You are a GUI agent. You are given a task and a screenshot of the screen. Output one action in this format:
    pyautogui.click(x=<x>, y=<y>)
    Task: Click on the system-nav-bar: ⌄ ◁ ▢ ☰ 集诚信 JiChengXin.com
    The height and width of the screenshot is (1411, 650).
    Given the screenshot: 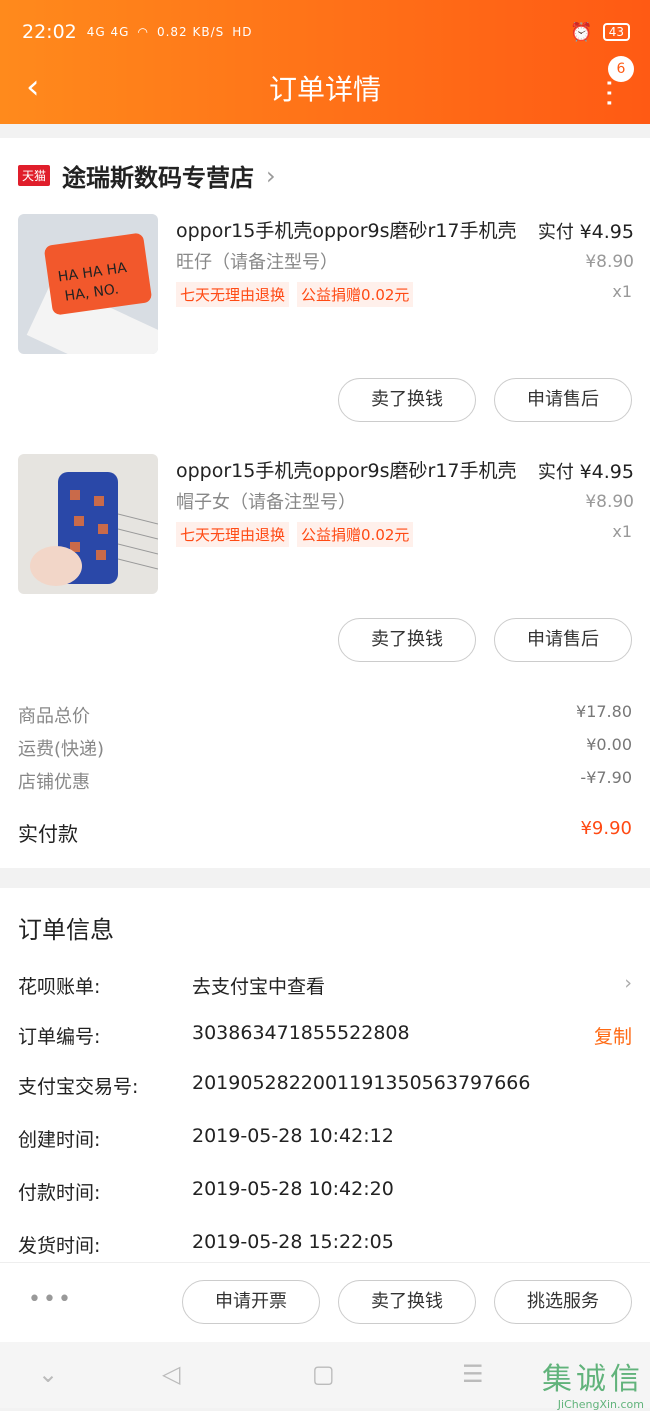 What is the action you would take?
    pyautogui.click(x=325, y=1376)
    